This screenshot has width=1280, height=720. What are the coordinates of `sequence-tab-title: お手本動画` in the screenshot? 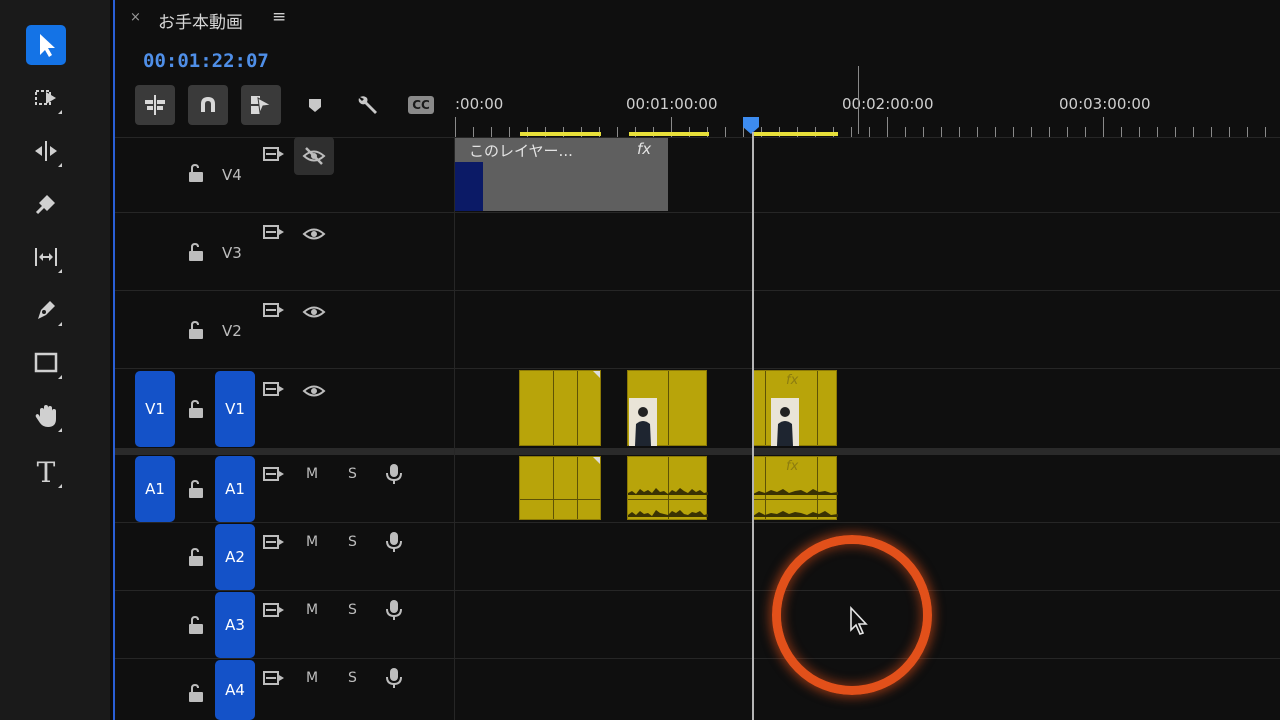 It's located at (200, 20).